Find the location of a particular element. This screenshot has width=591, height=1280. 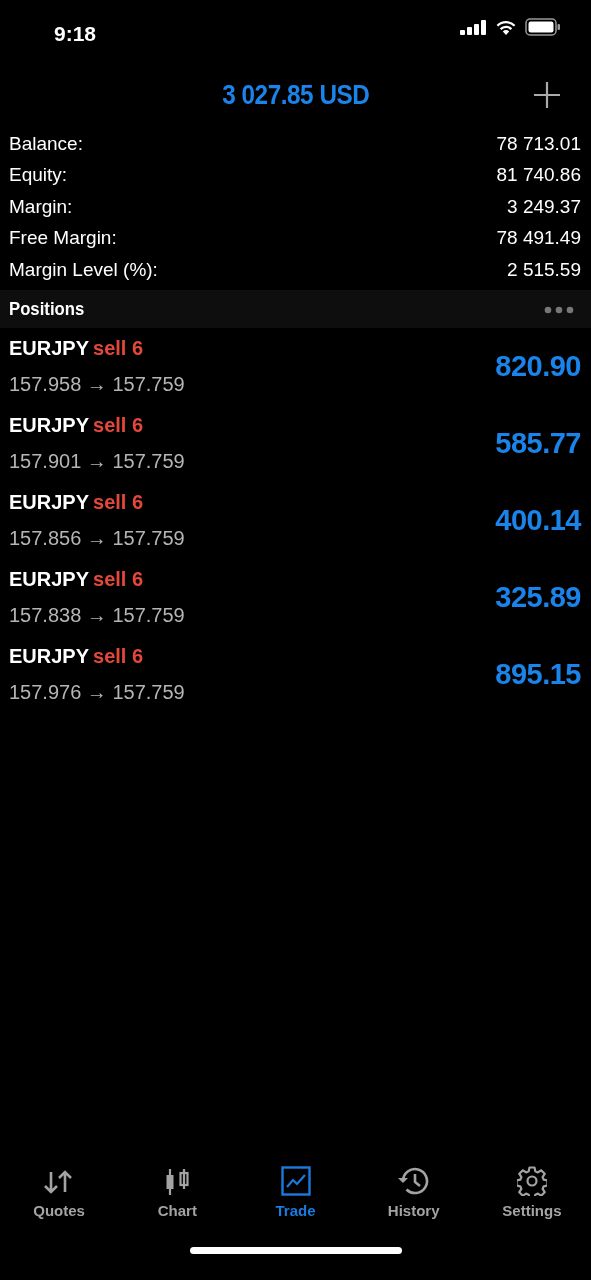

summary-value: 3 249.37 is located at coordinates (544, 206).